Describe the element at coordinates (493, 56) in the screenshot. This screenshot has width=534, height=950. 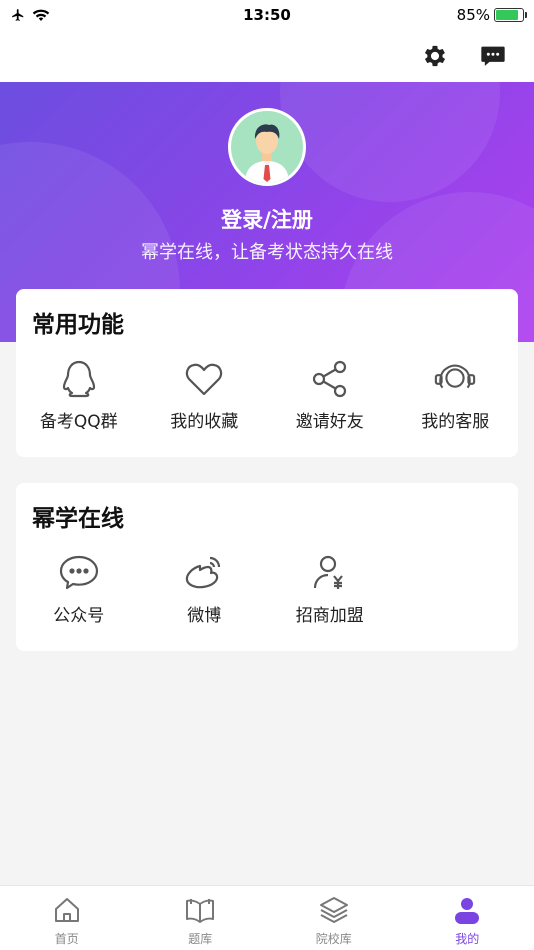
I see `chat-bubble-icon` at that location.